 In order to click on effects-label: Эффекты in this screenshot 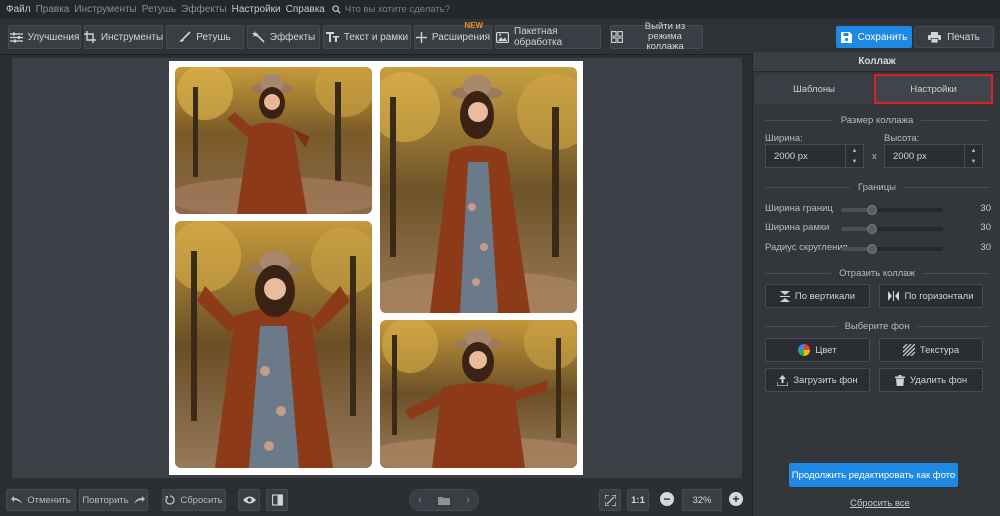, I will do `click(292, 37)`.